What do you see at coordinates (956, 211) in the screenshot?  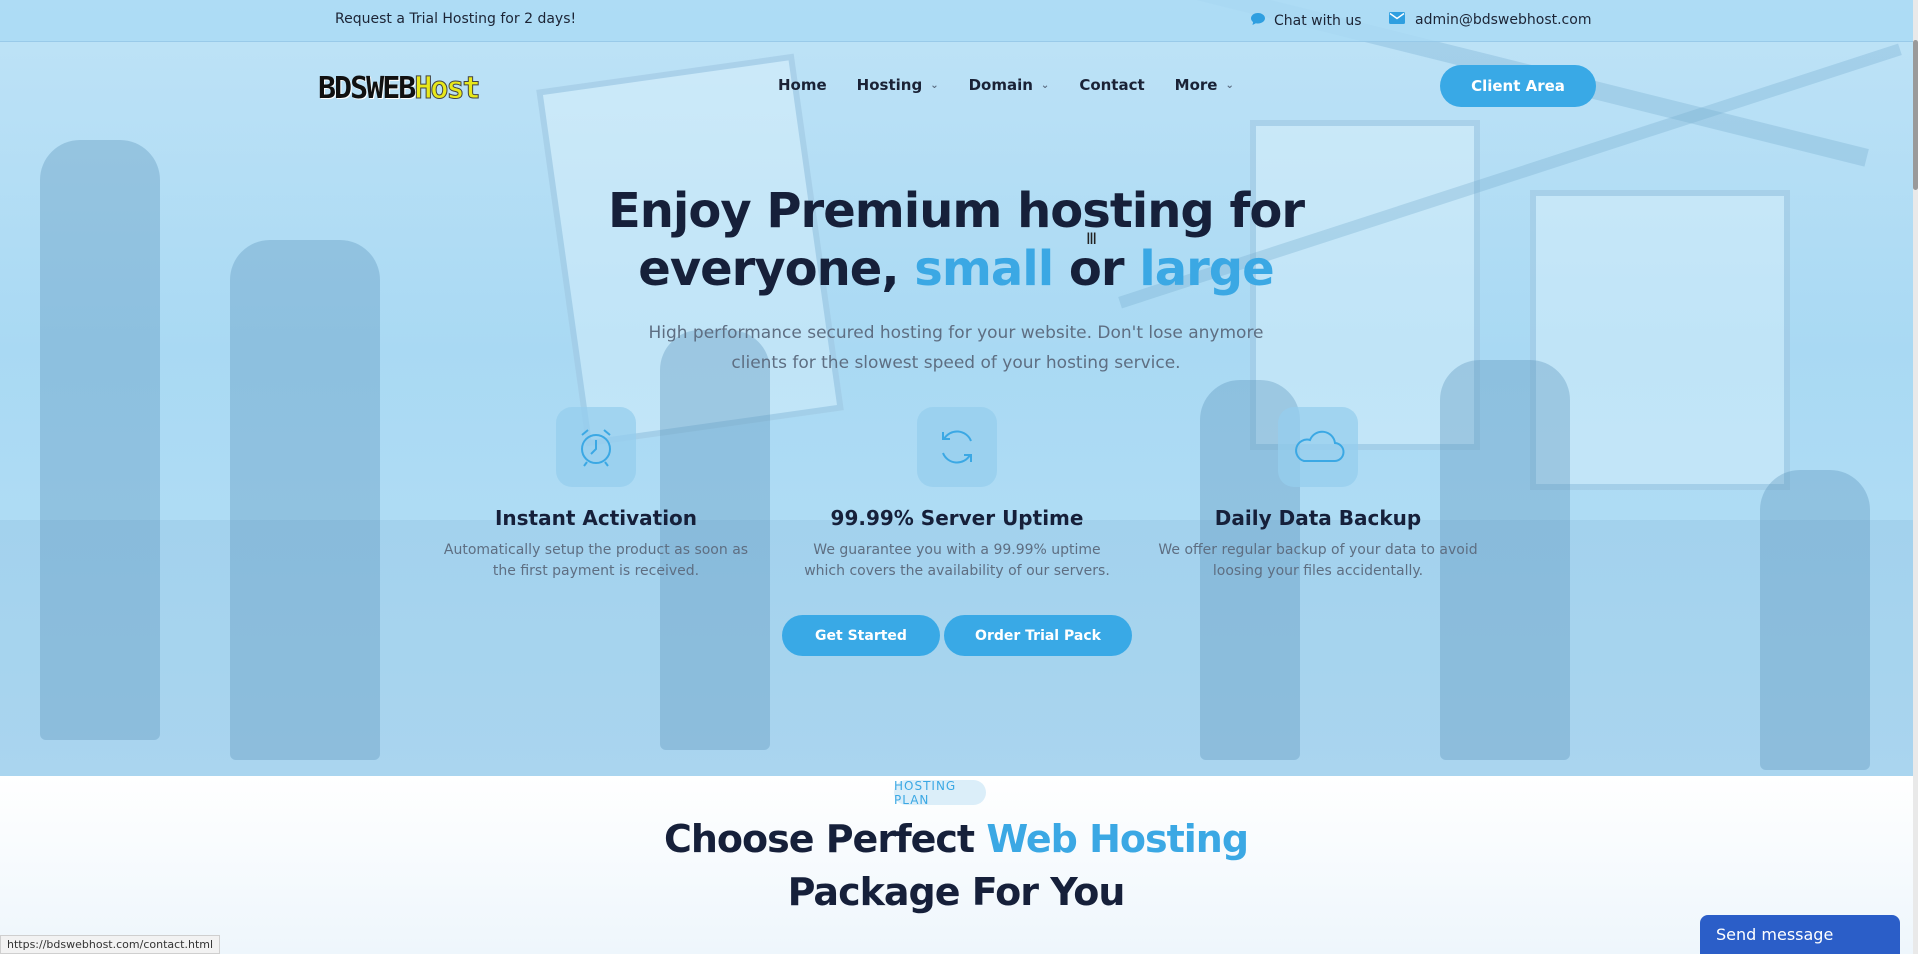 I see `headline-line-1: Enjoy Premium hosting for` at bounding box center [956, 211].